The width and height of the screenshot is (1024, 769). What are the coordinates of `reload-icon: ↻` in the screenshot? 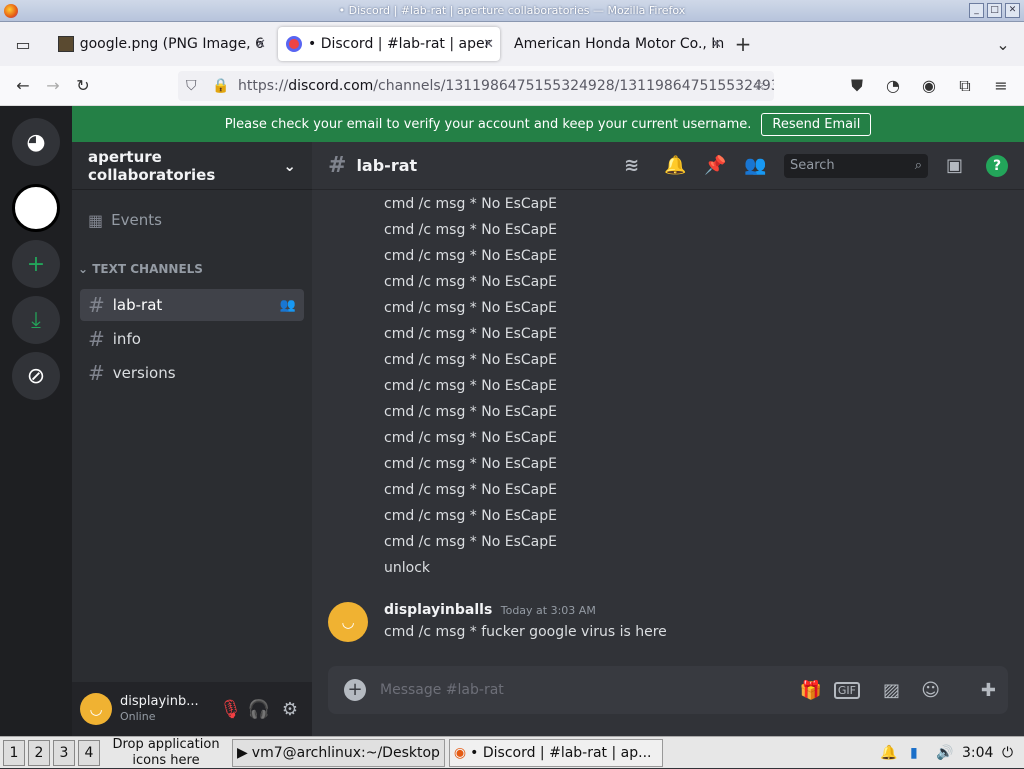 It's located at (83, 85).